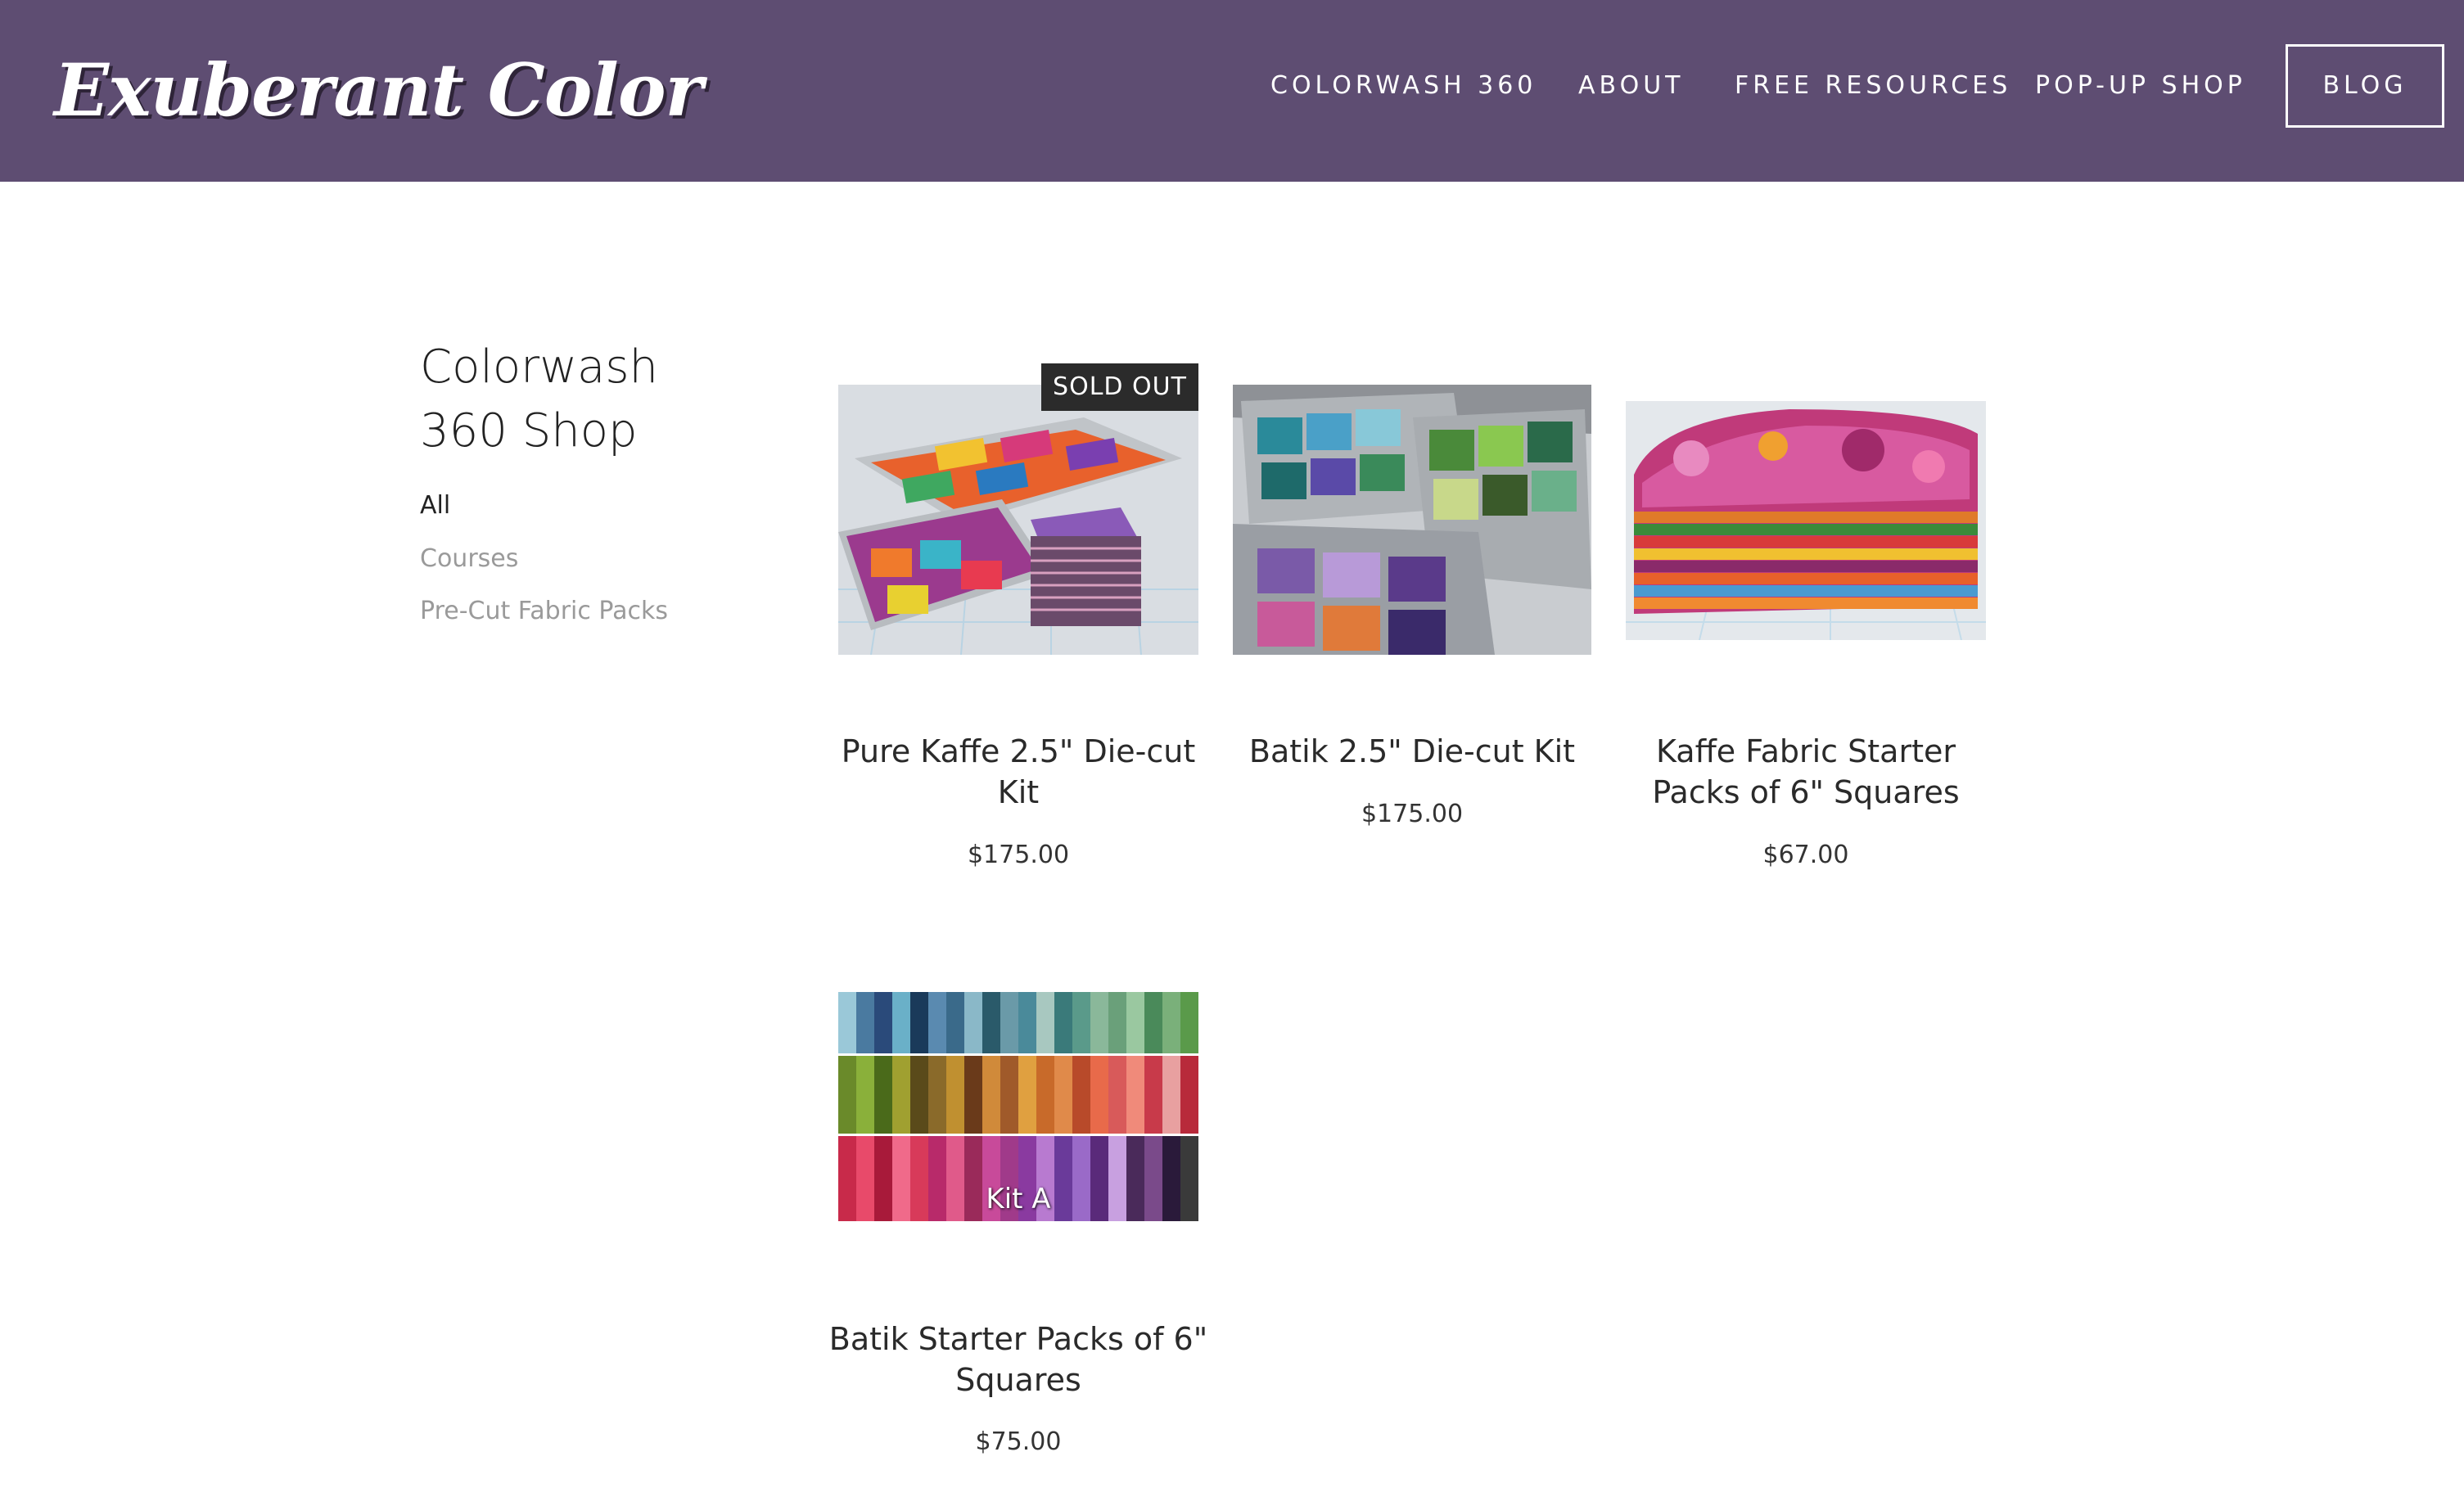 This screenshot has width=2464, height=1488. Describe the element at coordinates (1403, 86) in the screenshot. I see `nav-colorwash-360: COLORWASH 360` at that location.